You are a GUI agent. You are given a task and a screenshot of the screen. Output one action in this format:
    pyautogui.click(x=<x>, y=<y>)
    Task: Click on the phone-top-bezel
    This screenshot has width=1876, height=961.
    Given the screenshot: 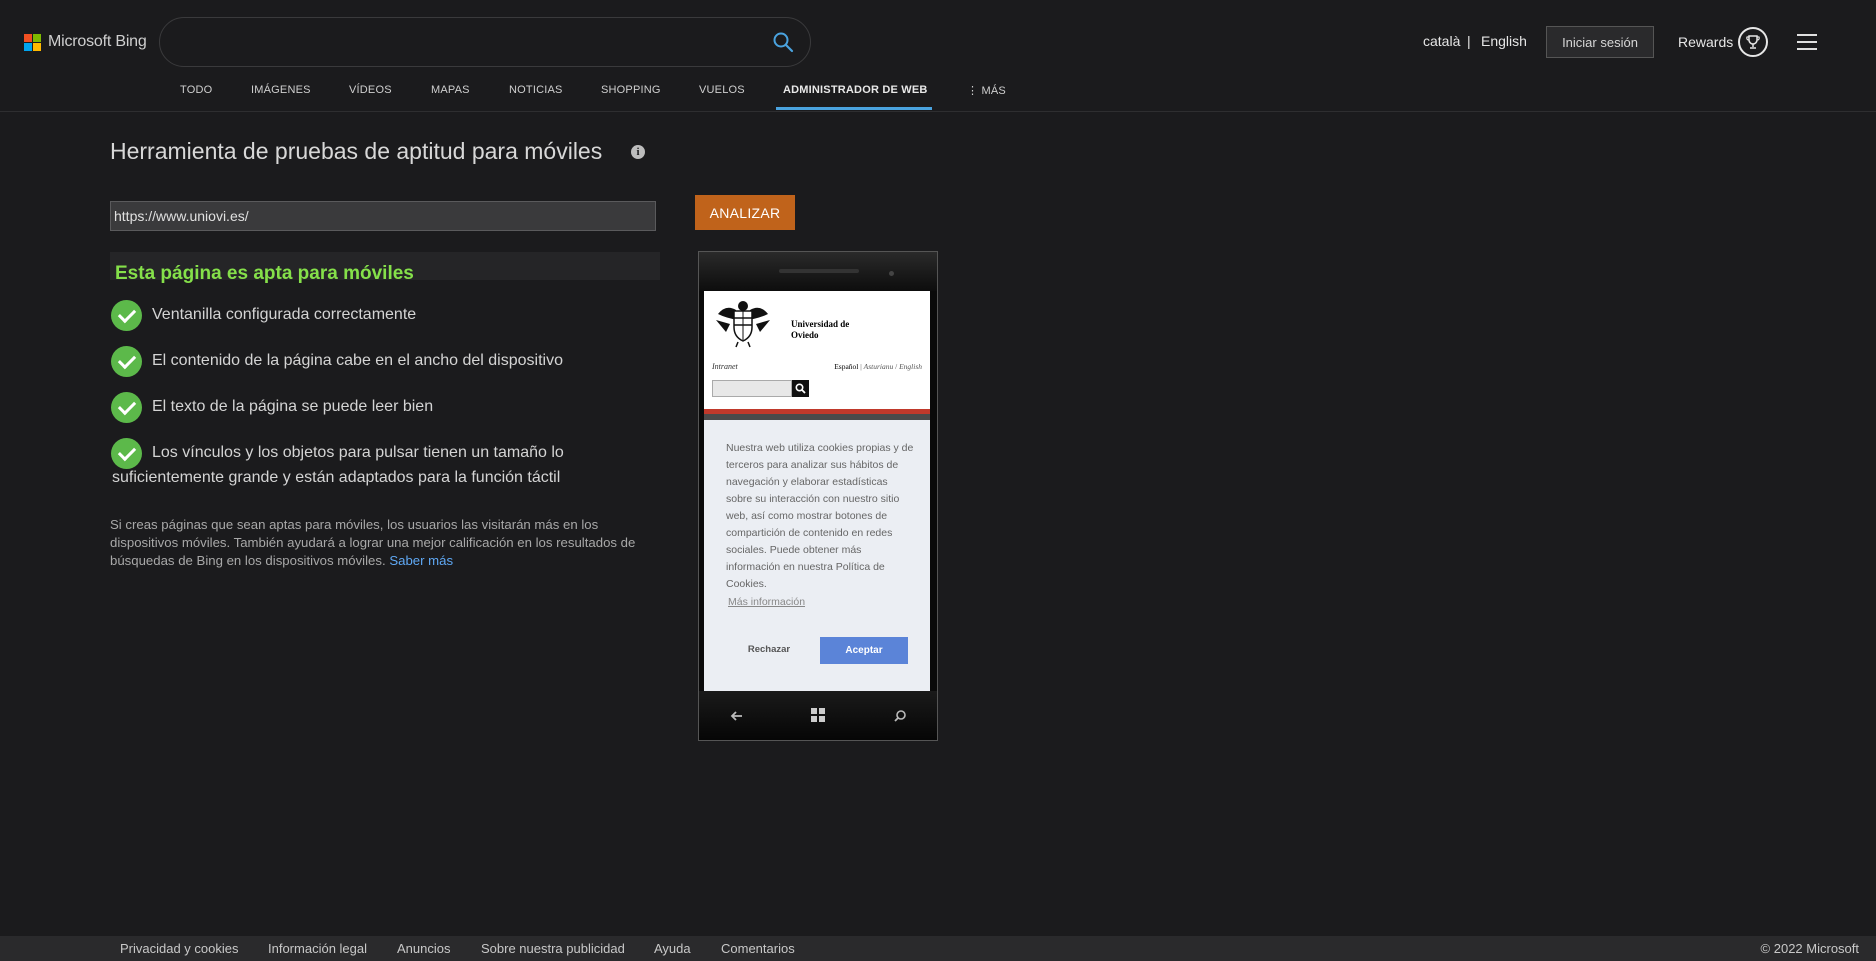 What is the action you would take?
    pyautogui.click(x=818, y=271)
    